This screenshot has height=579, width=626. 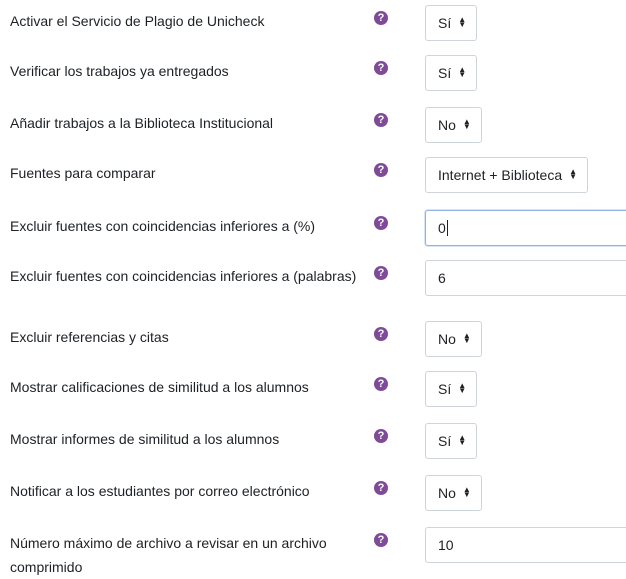 I want to click on setting-label: Excluir referencias y citas, so click(x=89, y=337).